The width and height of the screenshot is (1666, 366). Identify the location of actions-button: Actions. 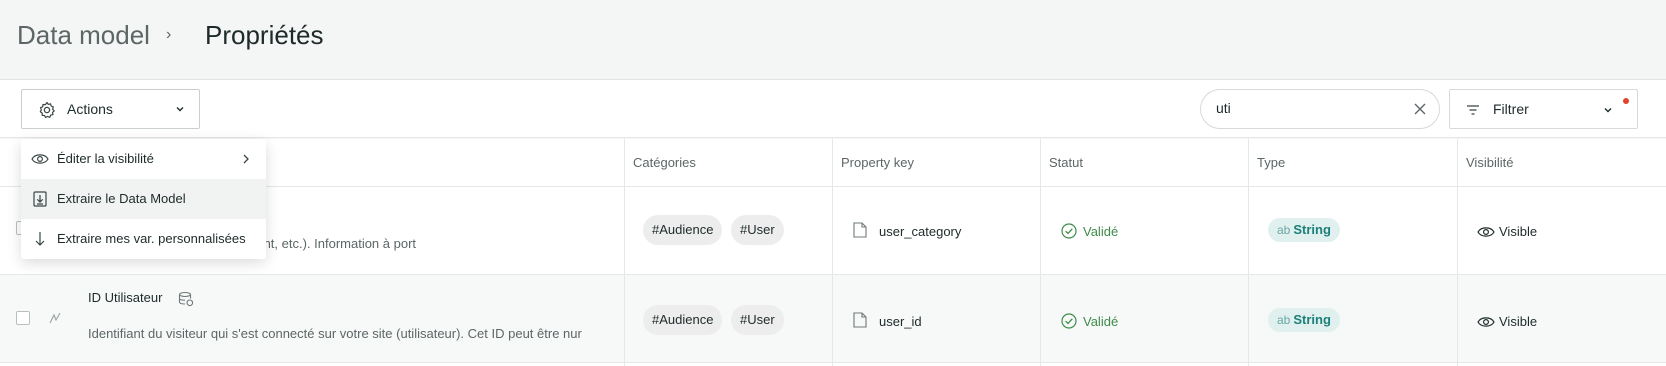
(110, 109).